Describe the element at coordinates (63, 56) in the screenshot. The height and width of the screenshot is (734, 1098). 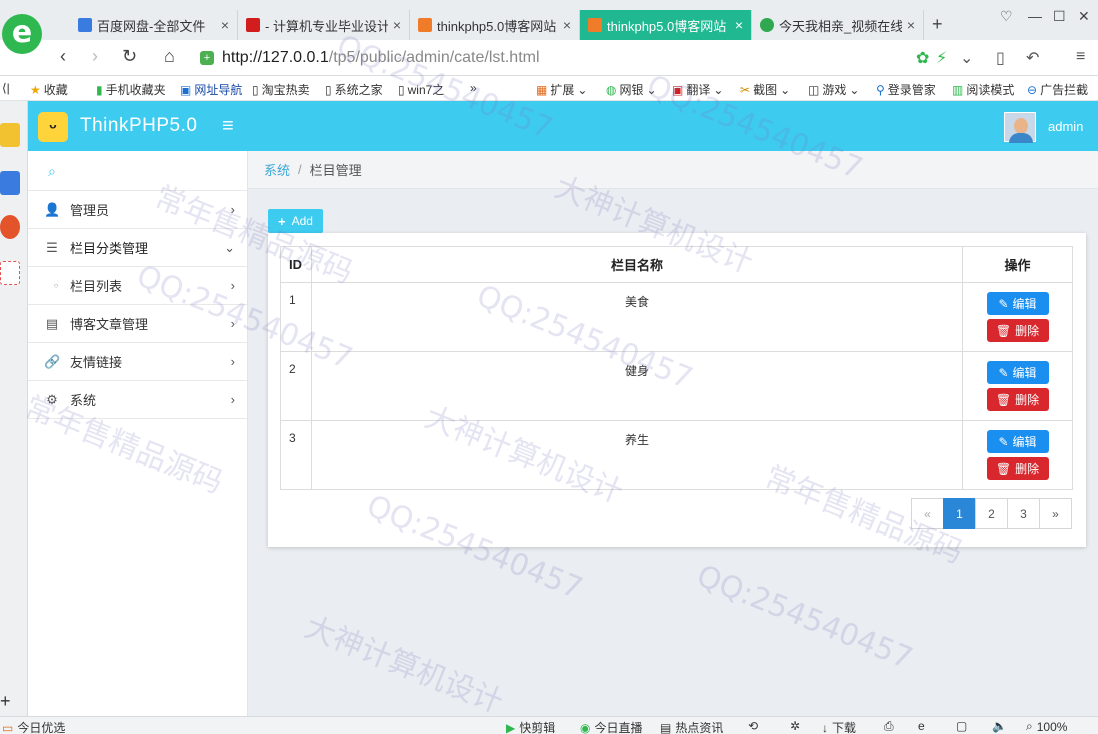
I see `back-icon: ‹` at that location.